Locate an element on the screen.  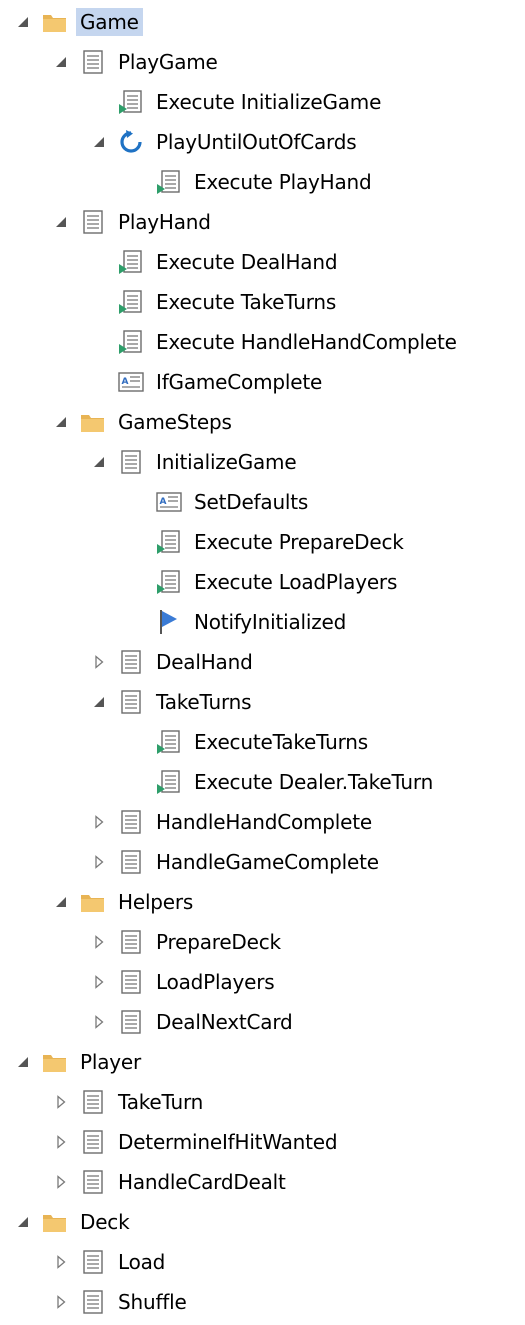
tree-item-execute-preparedeck: Execute PrepareDeck is located at coordinates (262, 542).